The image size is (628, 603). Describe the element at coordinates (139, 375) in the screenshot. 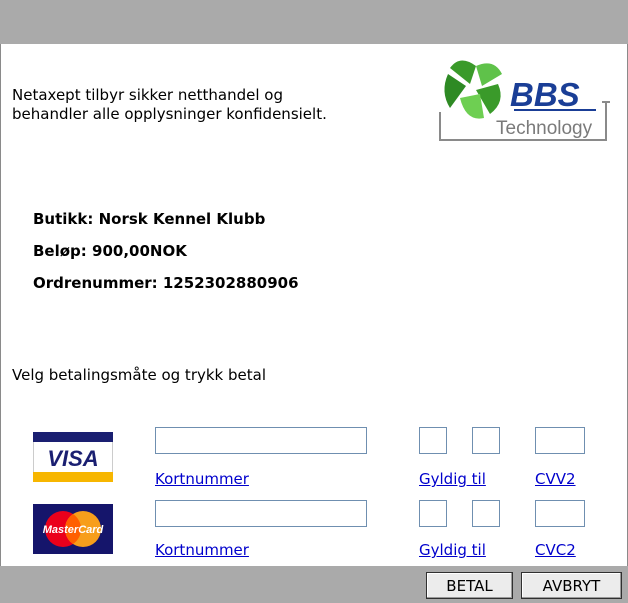

I see `instruction-text: Velg betalingsmåte og trykk betal` at that location.